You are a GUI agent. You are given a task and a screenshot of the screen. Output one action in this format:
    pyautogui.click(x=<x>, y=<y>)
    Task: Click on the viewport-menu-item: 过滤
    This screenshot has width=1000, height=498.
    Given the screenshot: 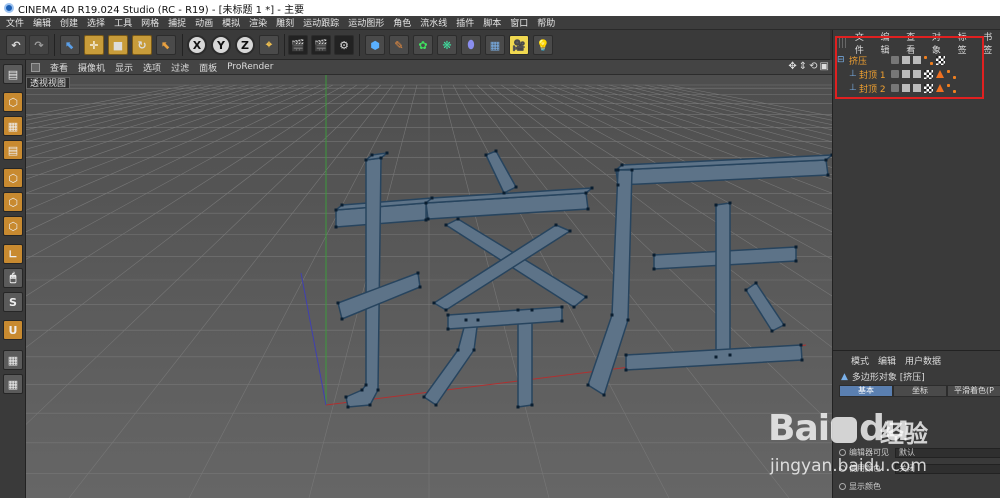 What is the action you would take?
    pyautogui.click(x=180, y=67)
    